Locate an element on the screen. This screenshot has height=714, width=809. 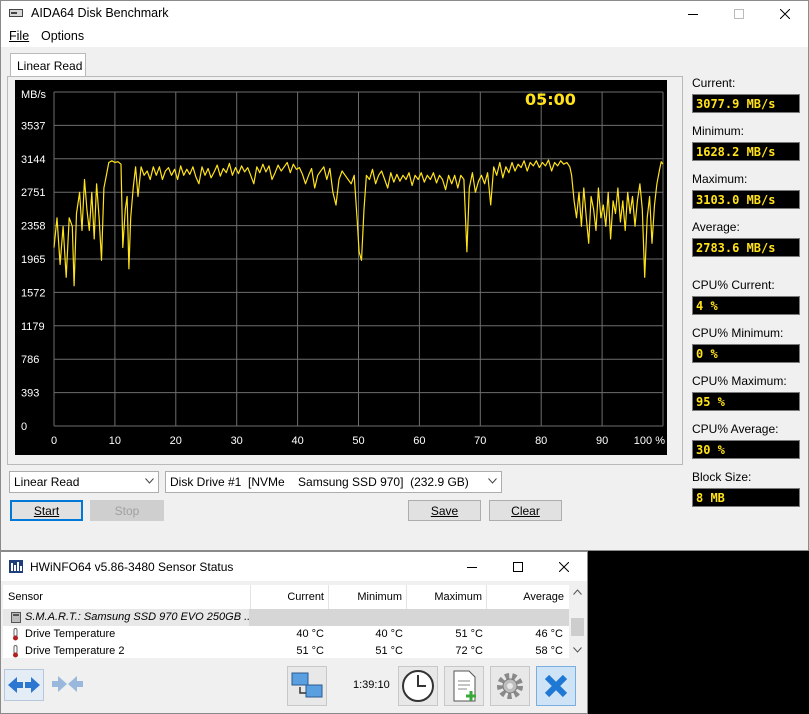
disk-app-icon is located at coordinates (16, 13).